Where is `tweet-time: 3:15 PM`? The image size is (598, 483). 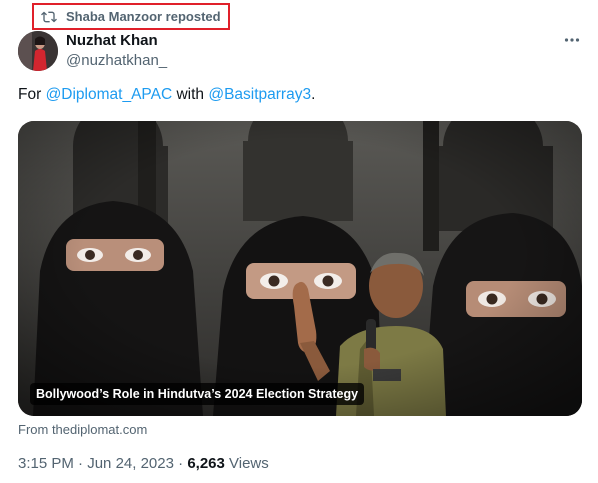 tweet-time: 3:15 PM is located at coordinates (46, 463).